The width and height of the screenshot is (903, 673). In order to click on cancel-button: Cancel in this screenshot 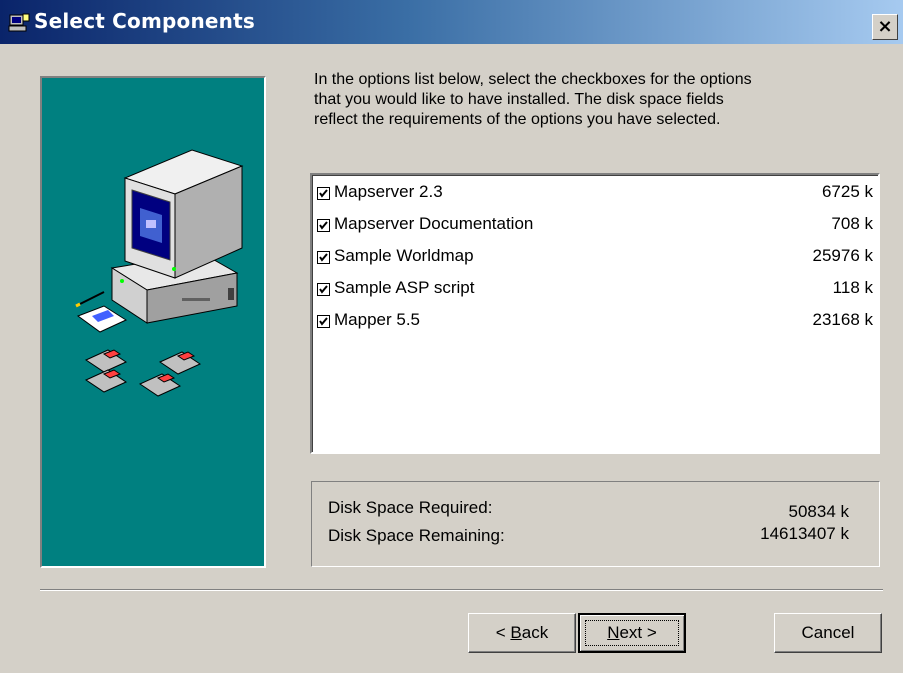, I will do `click(828, 633)`.